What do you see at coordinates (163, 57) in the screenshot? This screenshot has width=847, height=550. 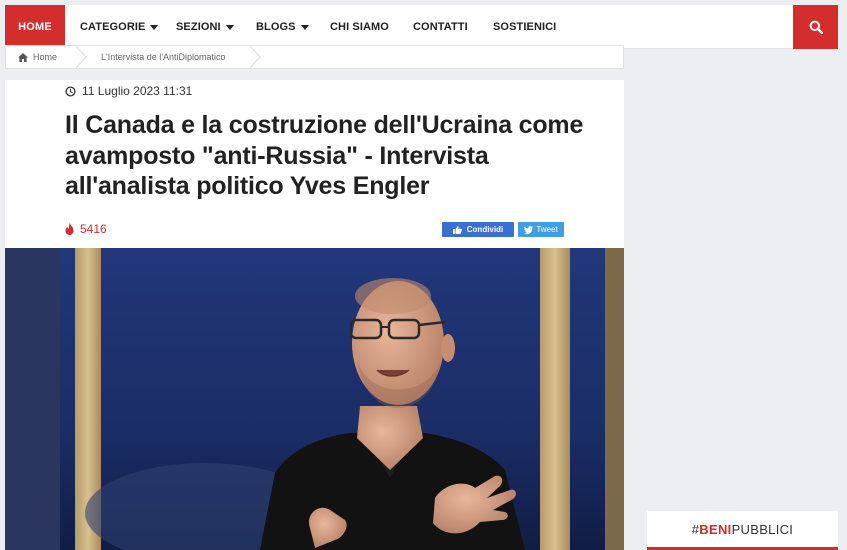 I see `breadcrumb-current-link: L'Intervista de l'AntiDiplomatico` at bounding box center [163, 57].